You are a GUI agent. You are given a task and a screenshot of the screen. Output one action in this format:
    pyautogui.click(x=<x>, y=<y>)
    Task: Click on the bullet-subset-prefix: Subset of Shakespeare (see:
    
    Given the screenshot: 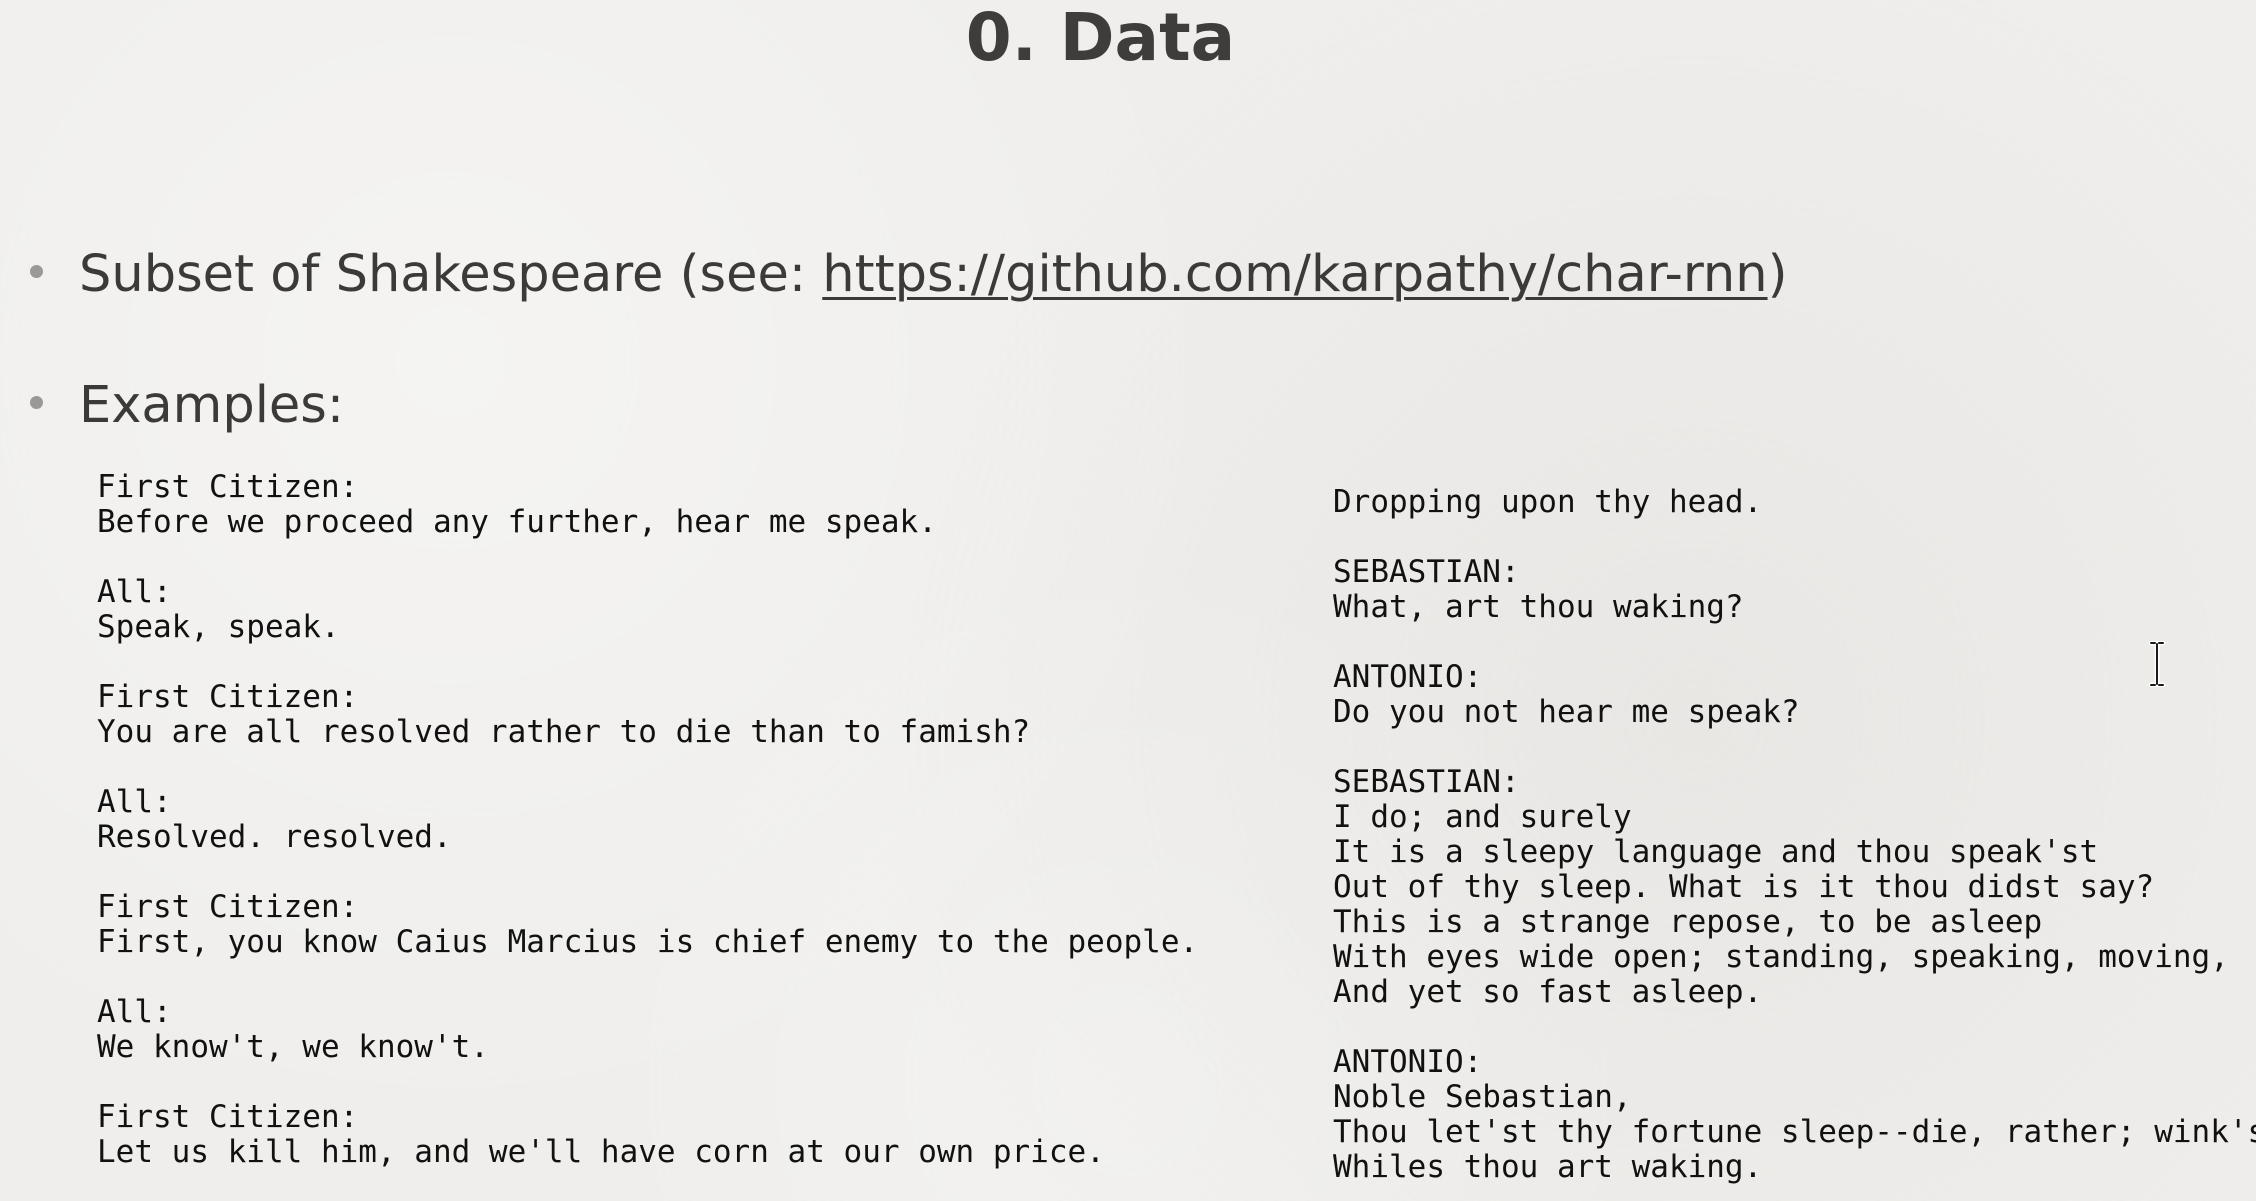 What is the action you would take?
    pyautogui.click(x=451, y=274)
    